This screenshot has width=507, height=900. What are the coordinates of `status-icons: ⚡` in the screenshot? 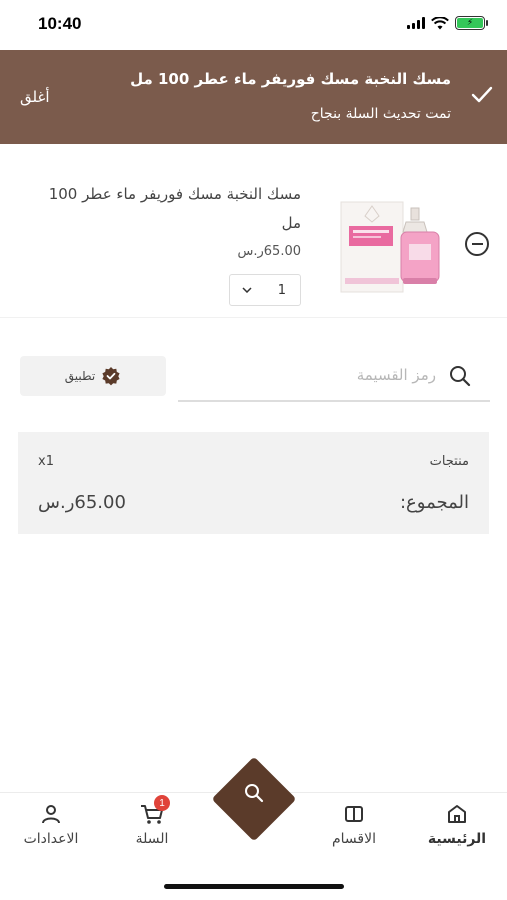 It's located at (447, 23).